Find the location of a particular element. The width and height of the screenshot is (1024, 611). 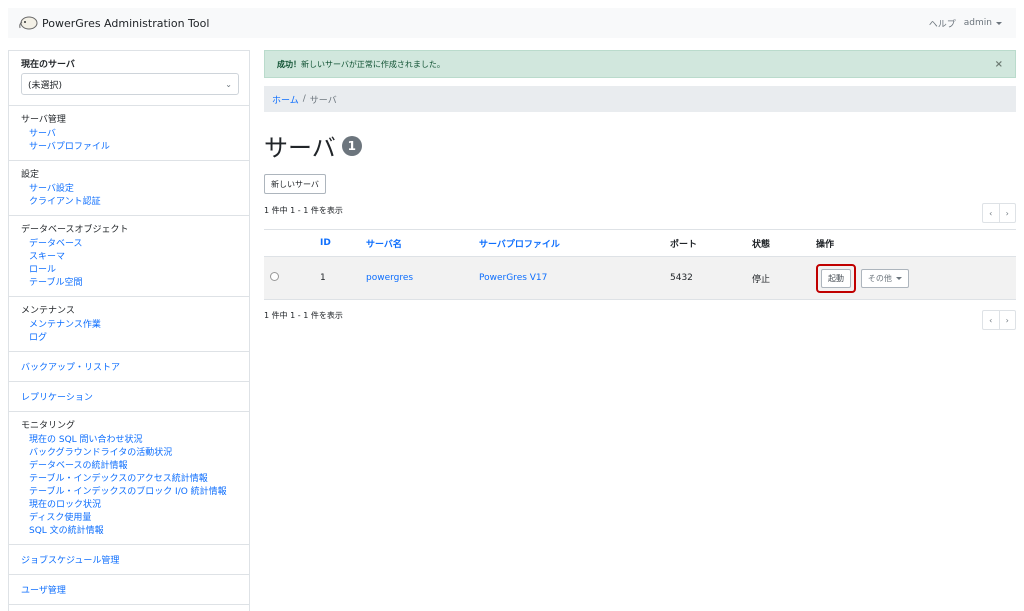

sidebar-section-db-objects: データベースオブジェクト データベース スキーマ ロール テーブル空間 is located at coordinates (129, 256).